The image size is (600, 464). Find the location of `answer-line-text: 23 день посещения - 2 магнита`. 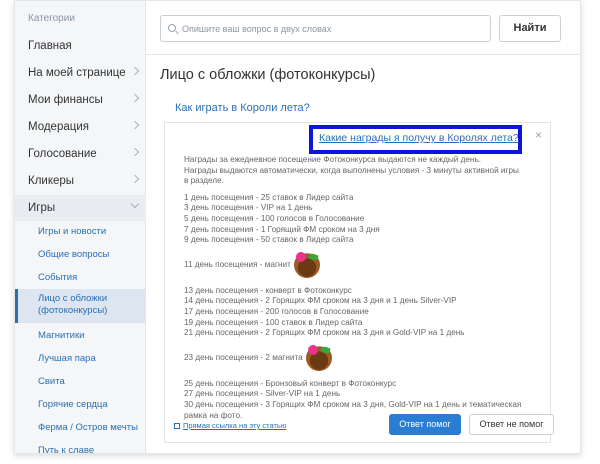

answer-line-text: 23 день посещения - 2 магнита is located at coordinates (243, 357).